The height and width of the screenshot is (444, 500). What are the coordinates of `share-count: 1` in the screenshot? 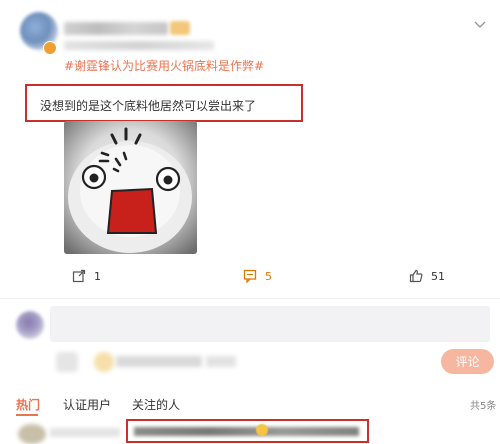 It's located at (97, 276).